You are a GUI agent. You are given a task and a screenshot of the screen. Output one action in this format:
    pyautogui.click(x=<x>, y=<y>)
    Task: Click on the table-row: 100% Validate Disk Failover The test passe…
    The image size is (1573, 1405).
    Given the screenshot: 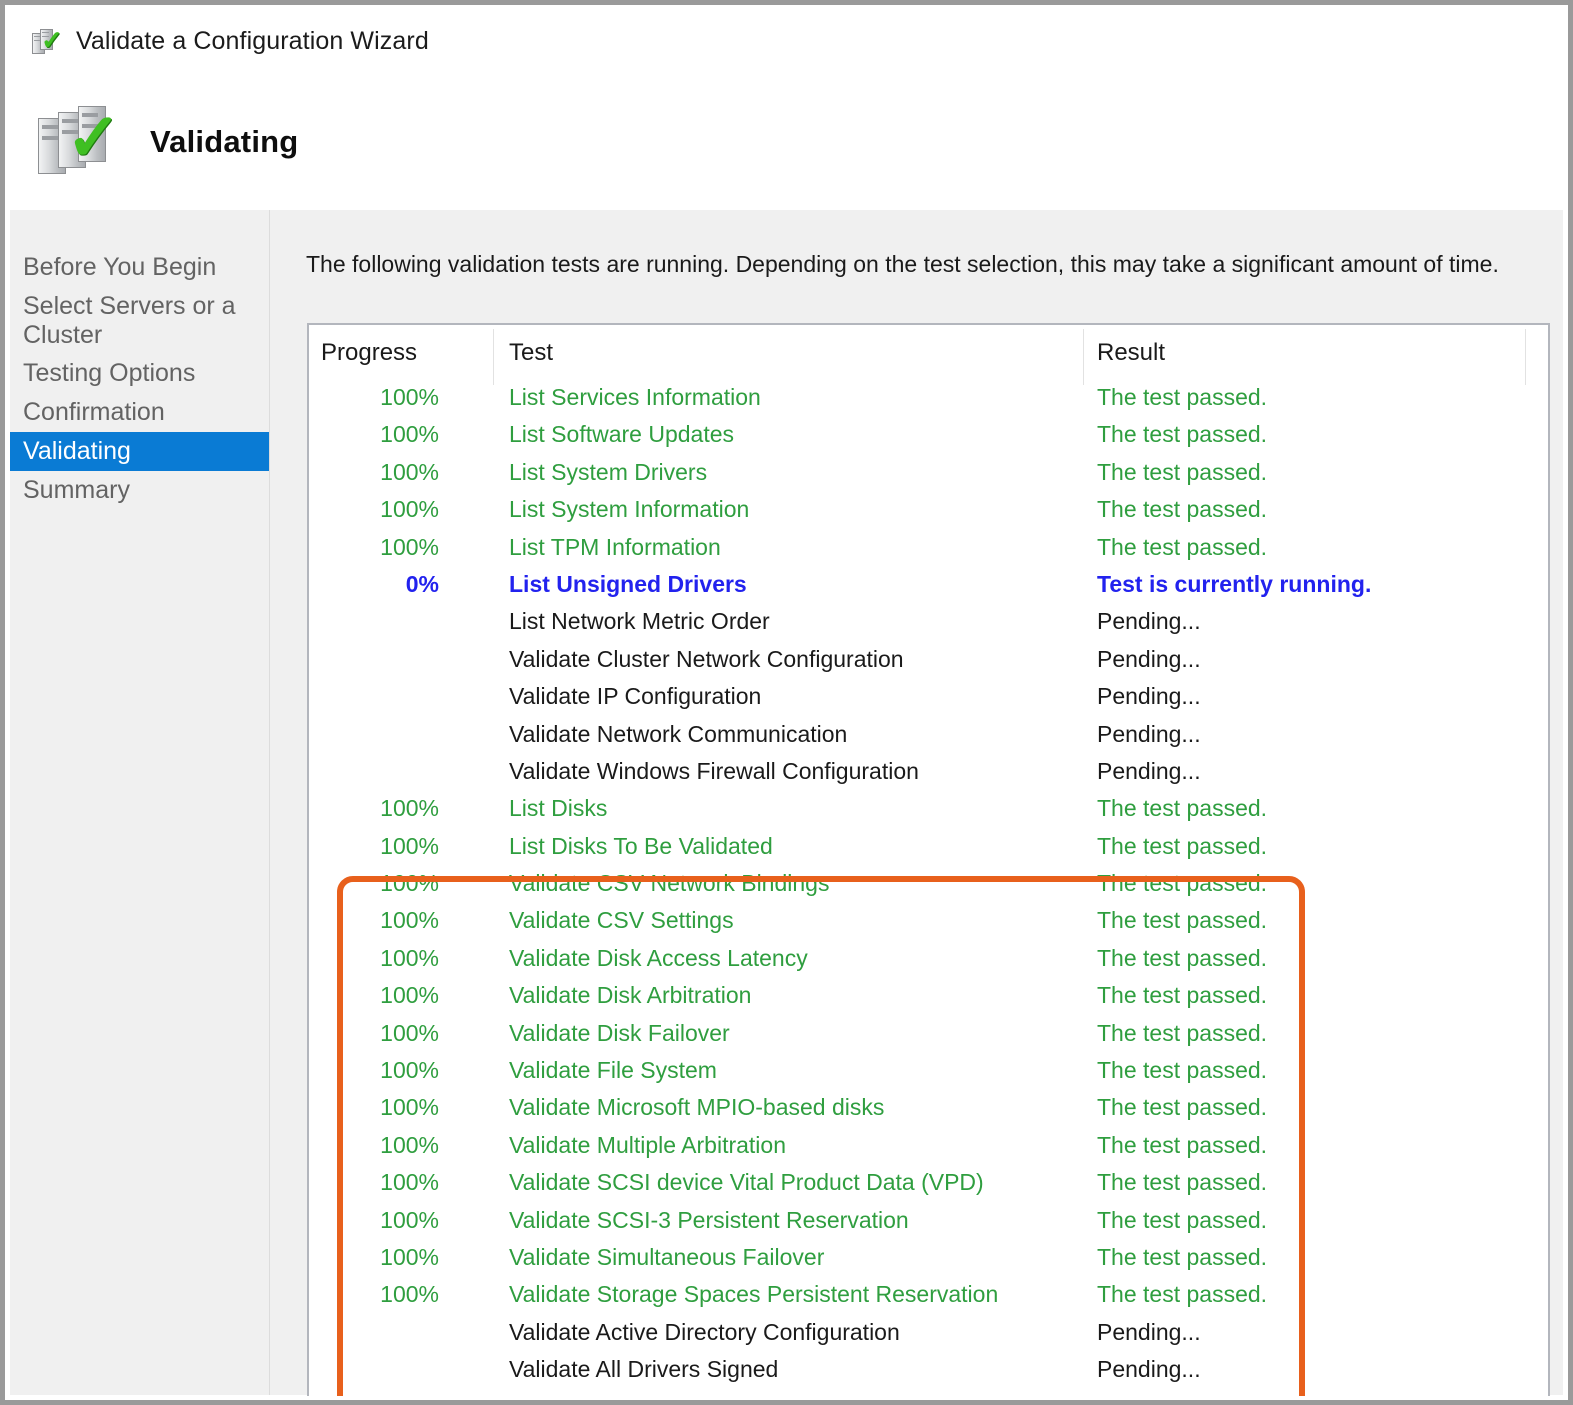 What is the action you would take?
    pyautogui.click(x=928, y=1035)
    